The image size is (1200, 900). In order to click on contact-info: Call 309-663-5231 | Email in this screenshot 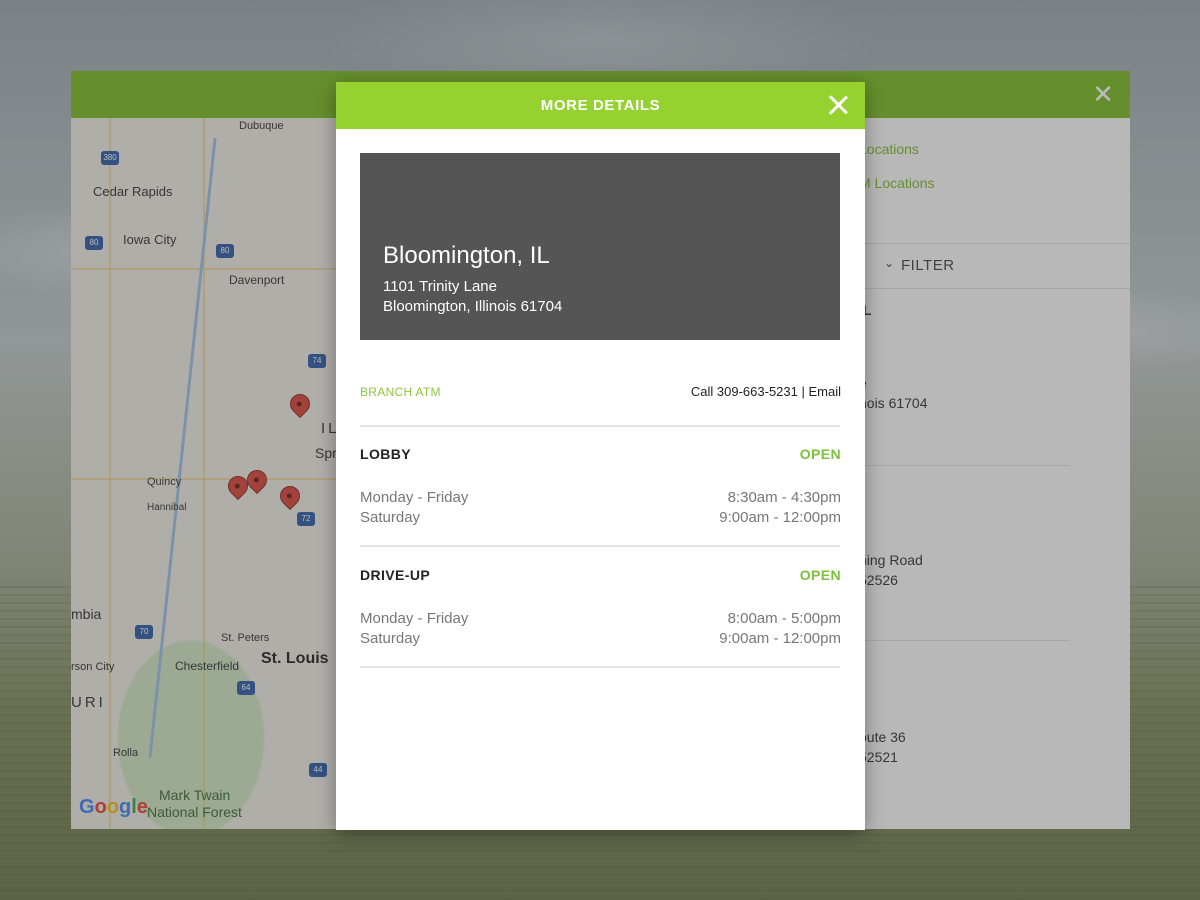, I will do `click(766, 391)`.